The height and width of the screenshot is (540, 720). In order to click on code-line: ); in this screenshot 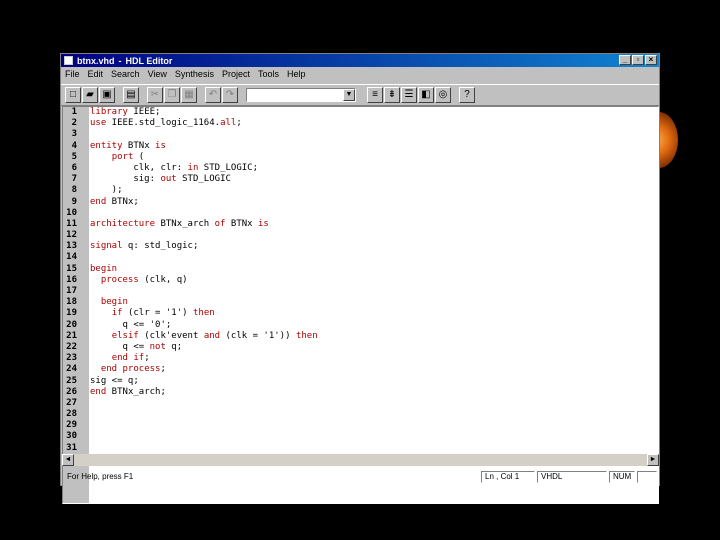, I will do `click(204, 190)`.